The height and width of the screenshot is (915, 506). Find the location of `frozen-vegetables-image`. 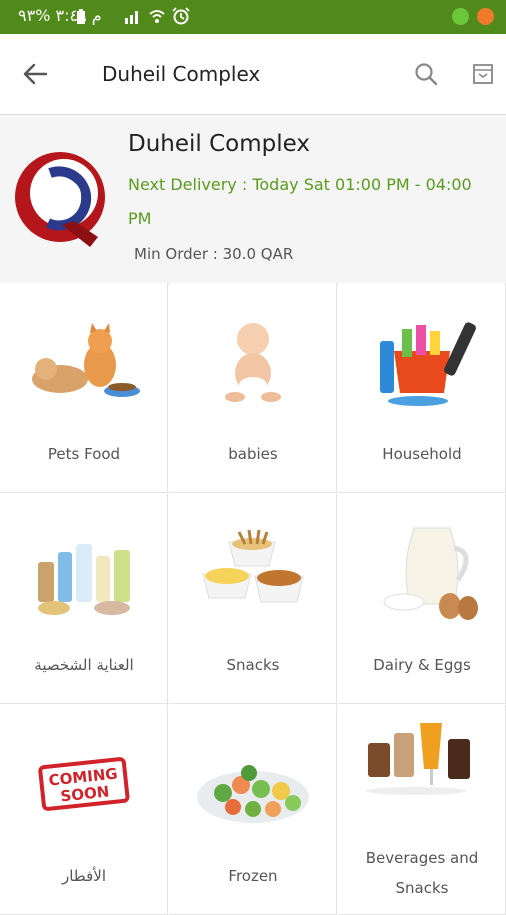

frozen-vegetables-image is located at coordinates (253, 794).